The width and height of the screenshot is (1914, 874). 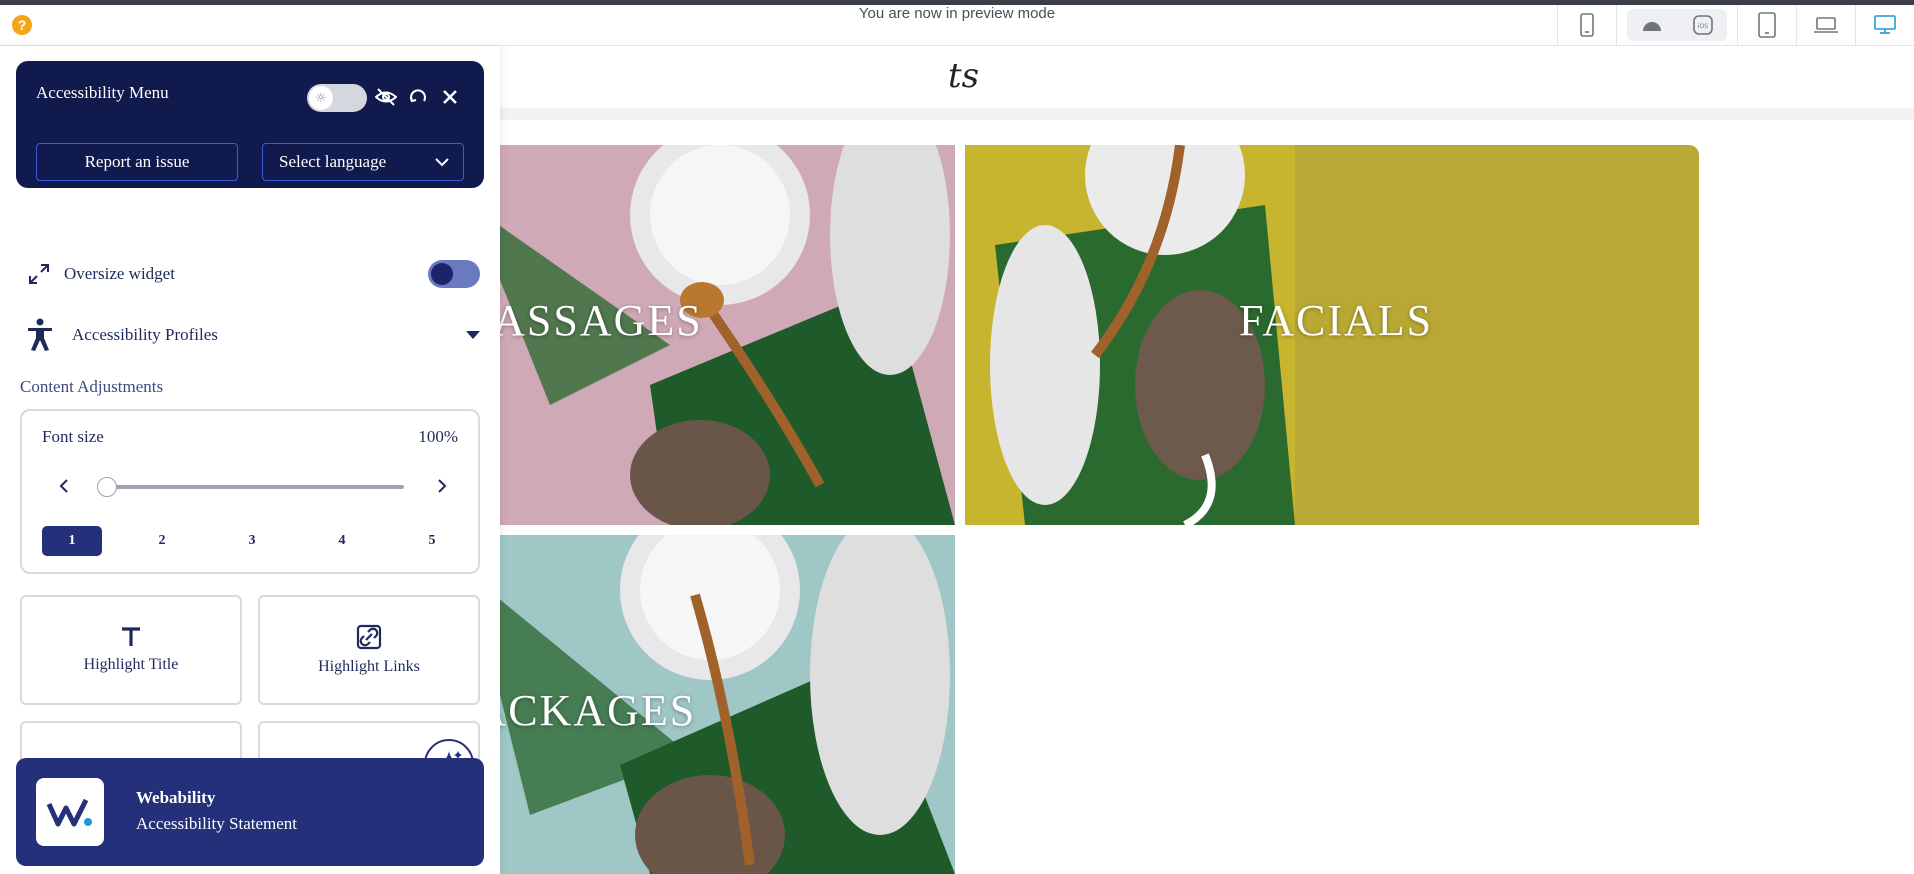 What do you see at coordinates (250, 335) in the screenshot?
I see `accessibility-profiles-row: Accessibility Profiles` at bounding box center [250, 335].